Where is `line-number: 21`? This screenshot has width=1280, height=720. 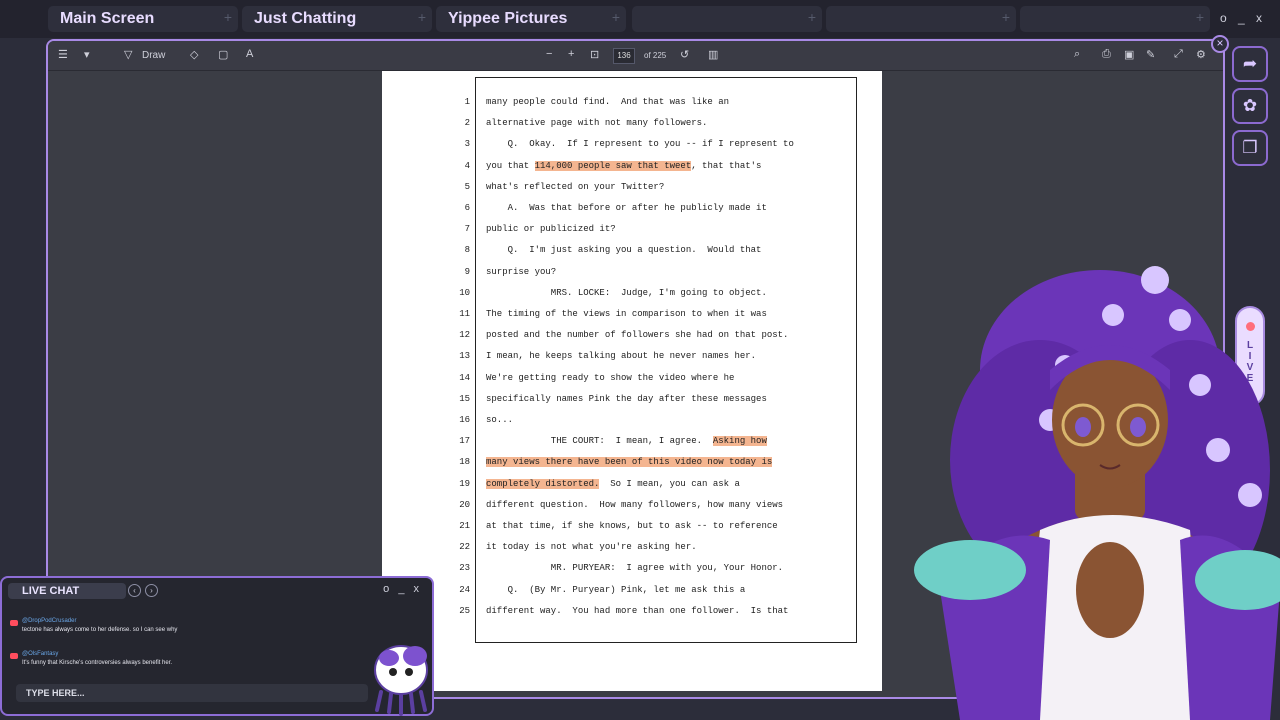
line-number: 21 is located at coordinates (464, 526).